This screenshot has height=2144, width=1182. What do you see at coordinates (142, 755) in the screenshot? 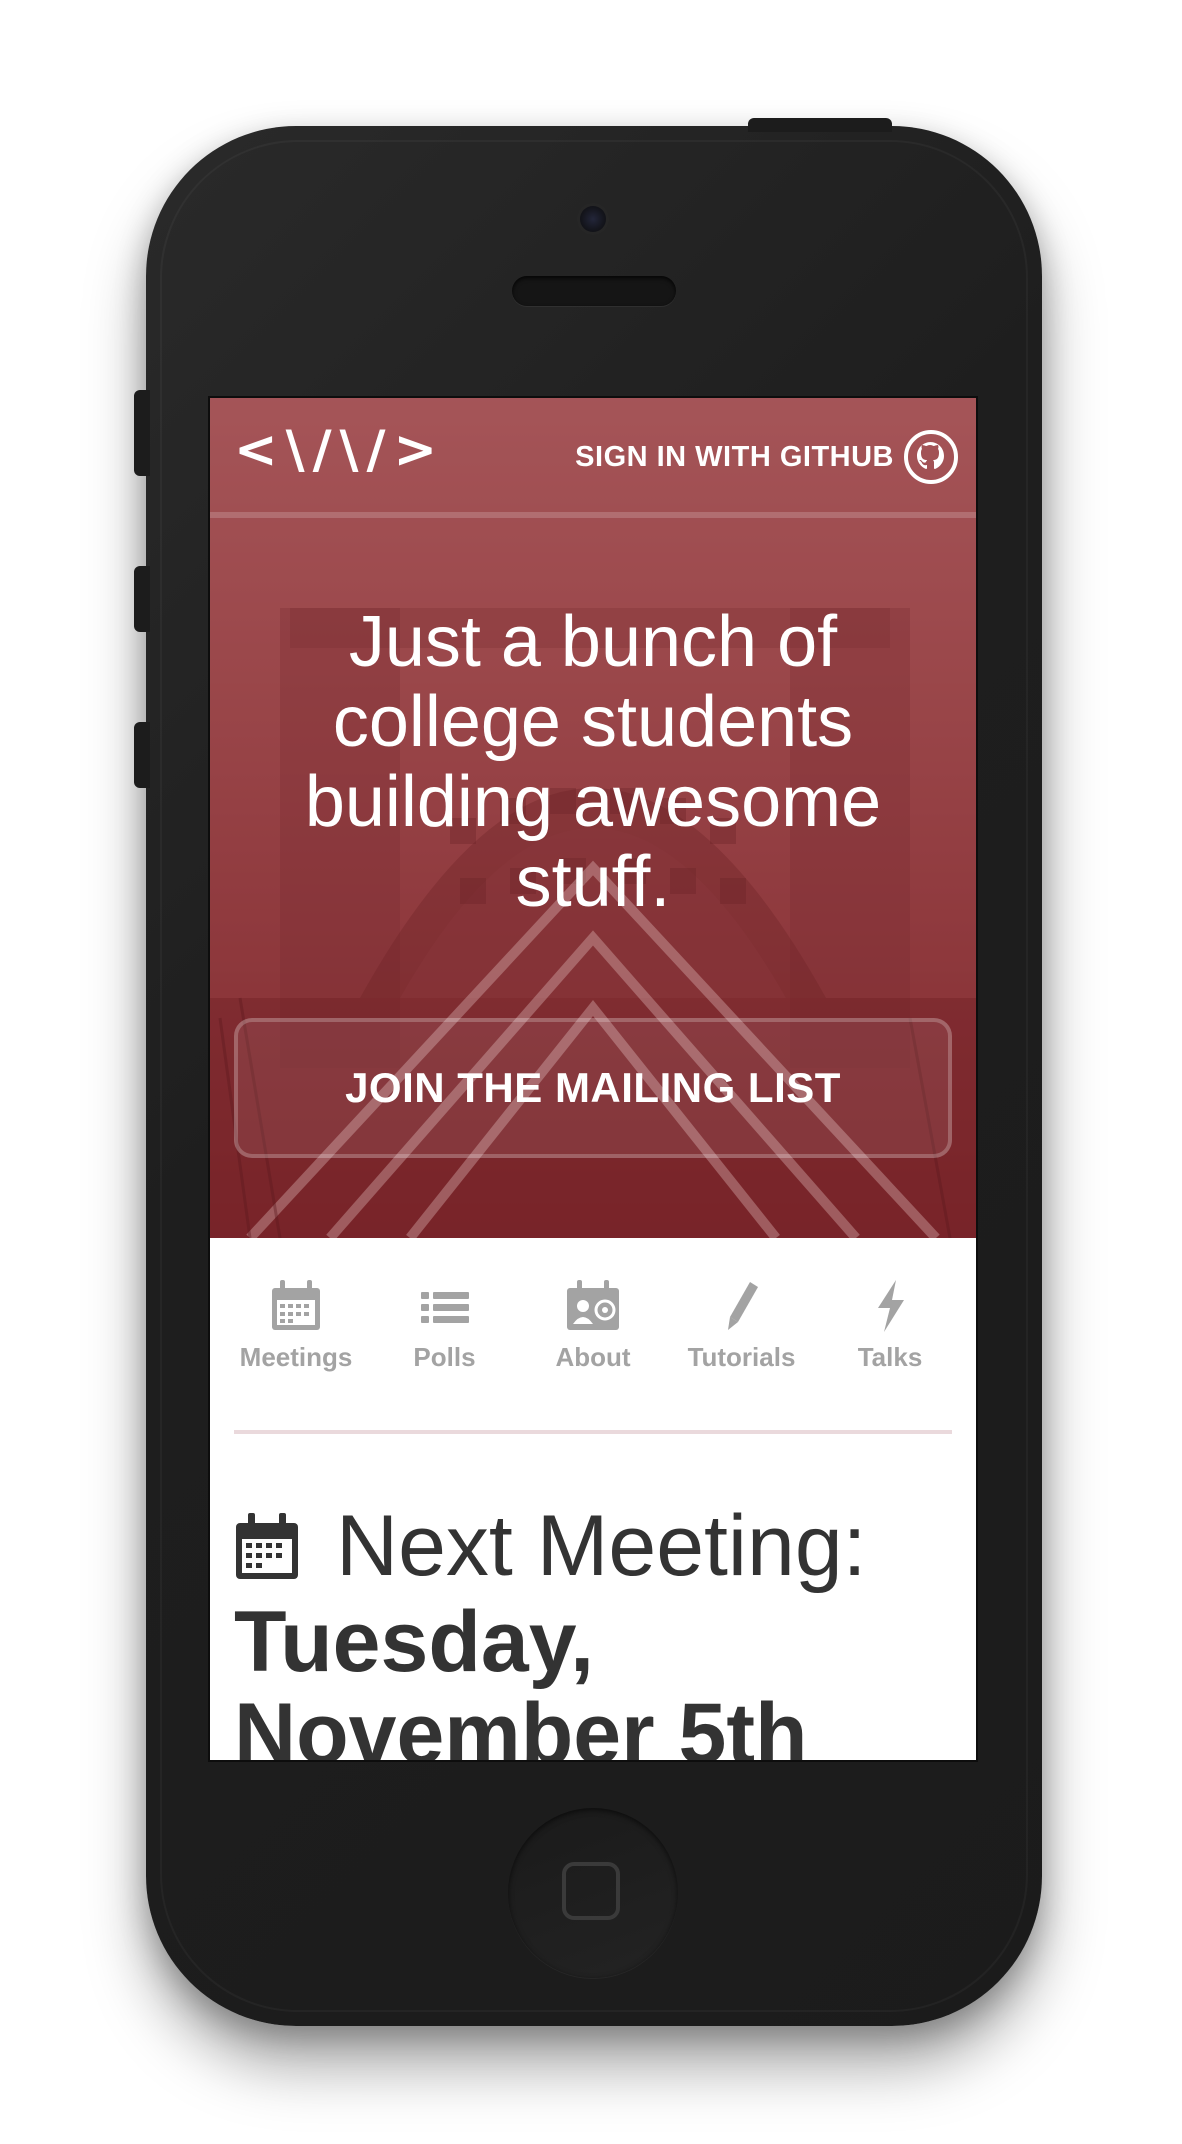
I see `volume-down-button` at bounding box center [142, 755].